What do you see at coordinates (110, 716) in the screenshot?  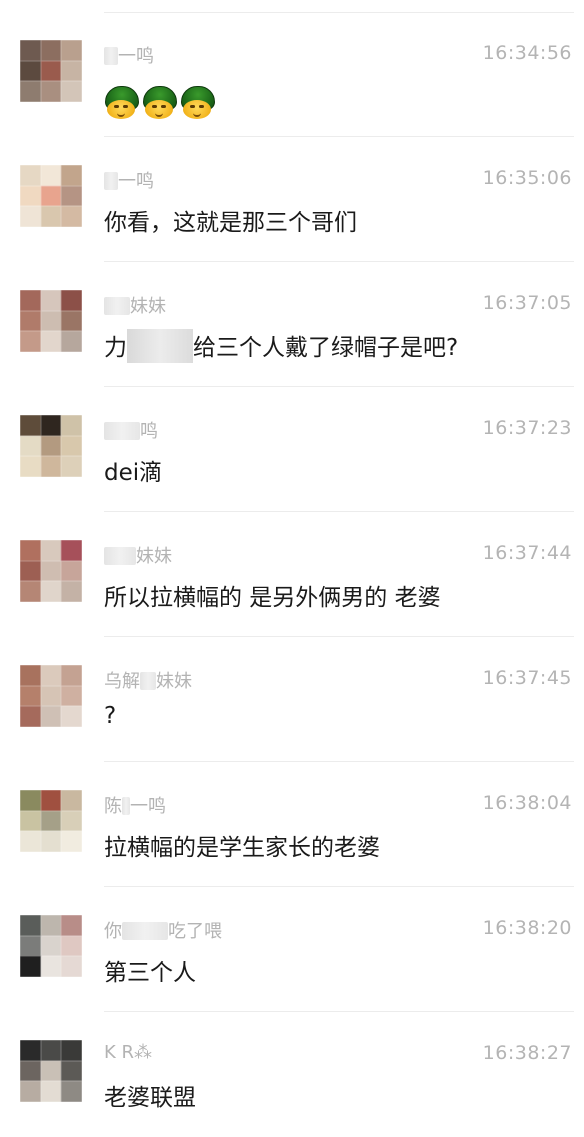 I see `message-text: ?` at bounding box center [110, 716].